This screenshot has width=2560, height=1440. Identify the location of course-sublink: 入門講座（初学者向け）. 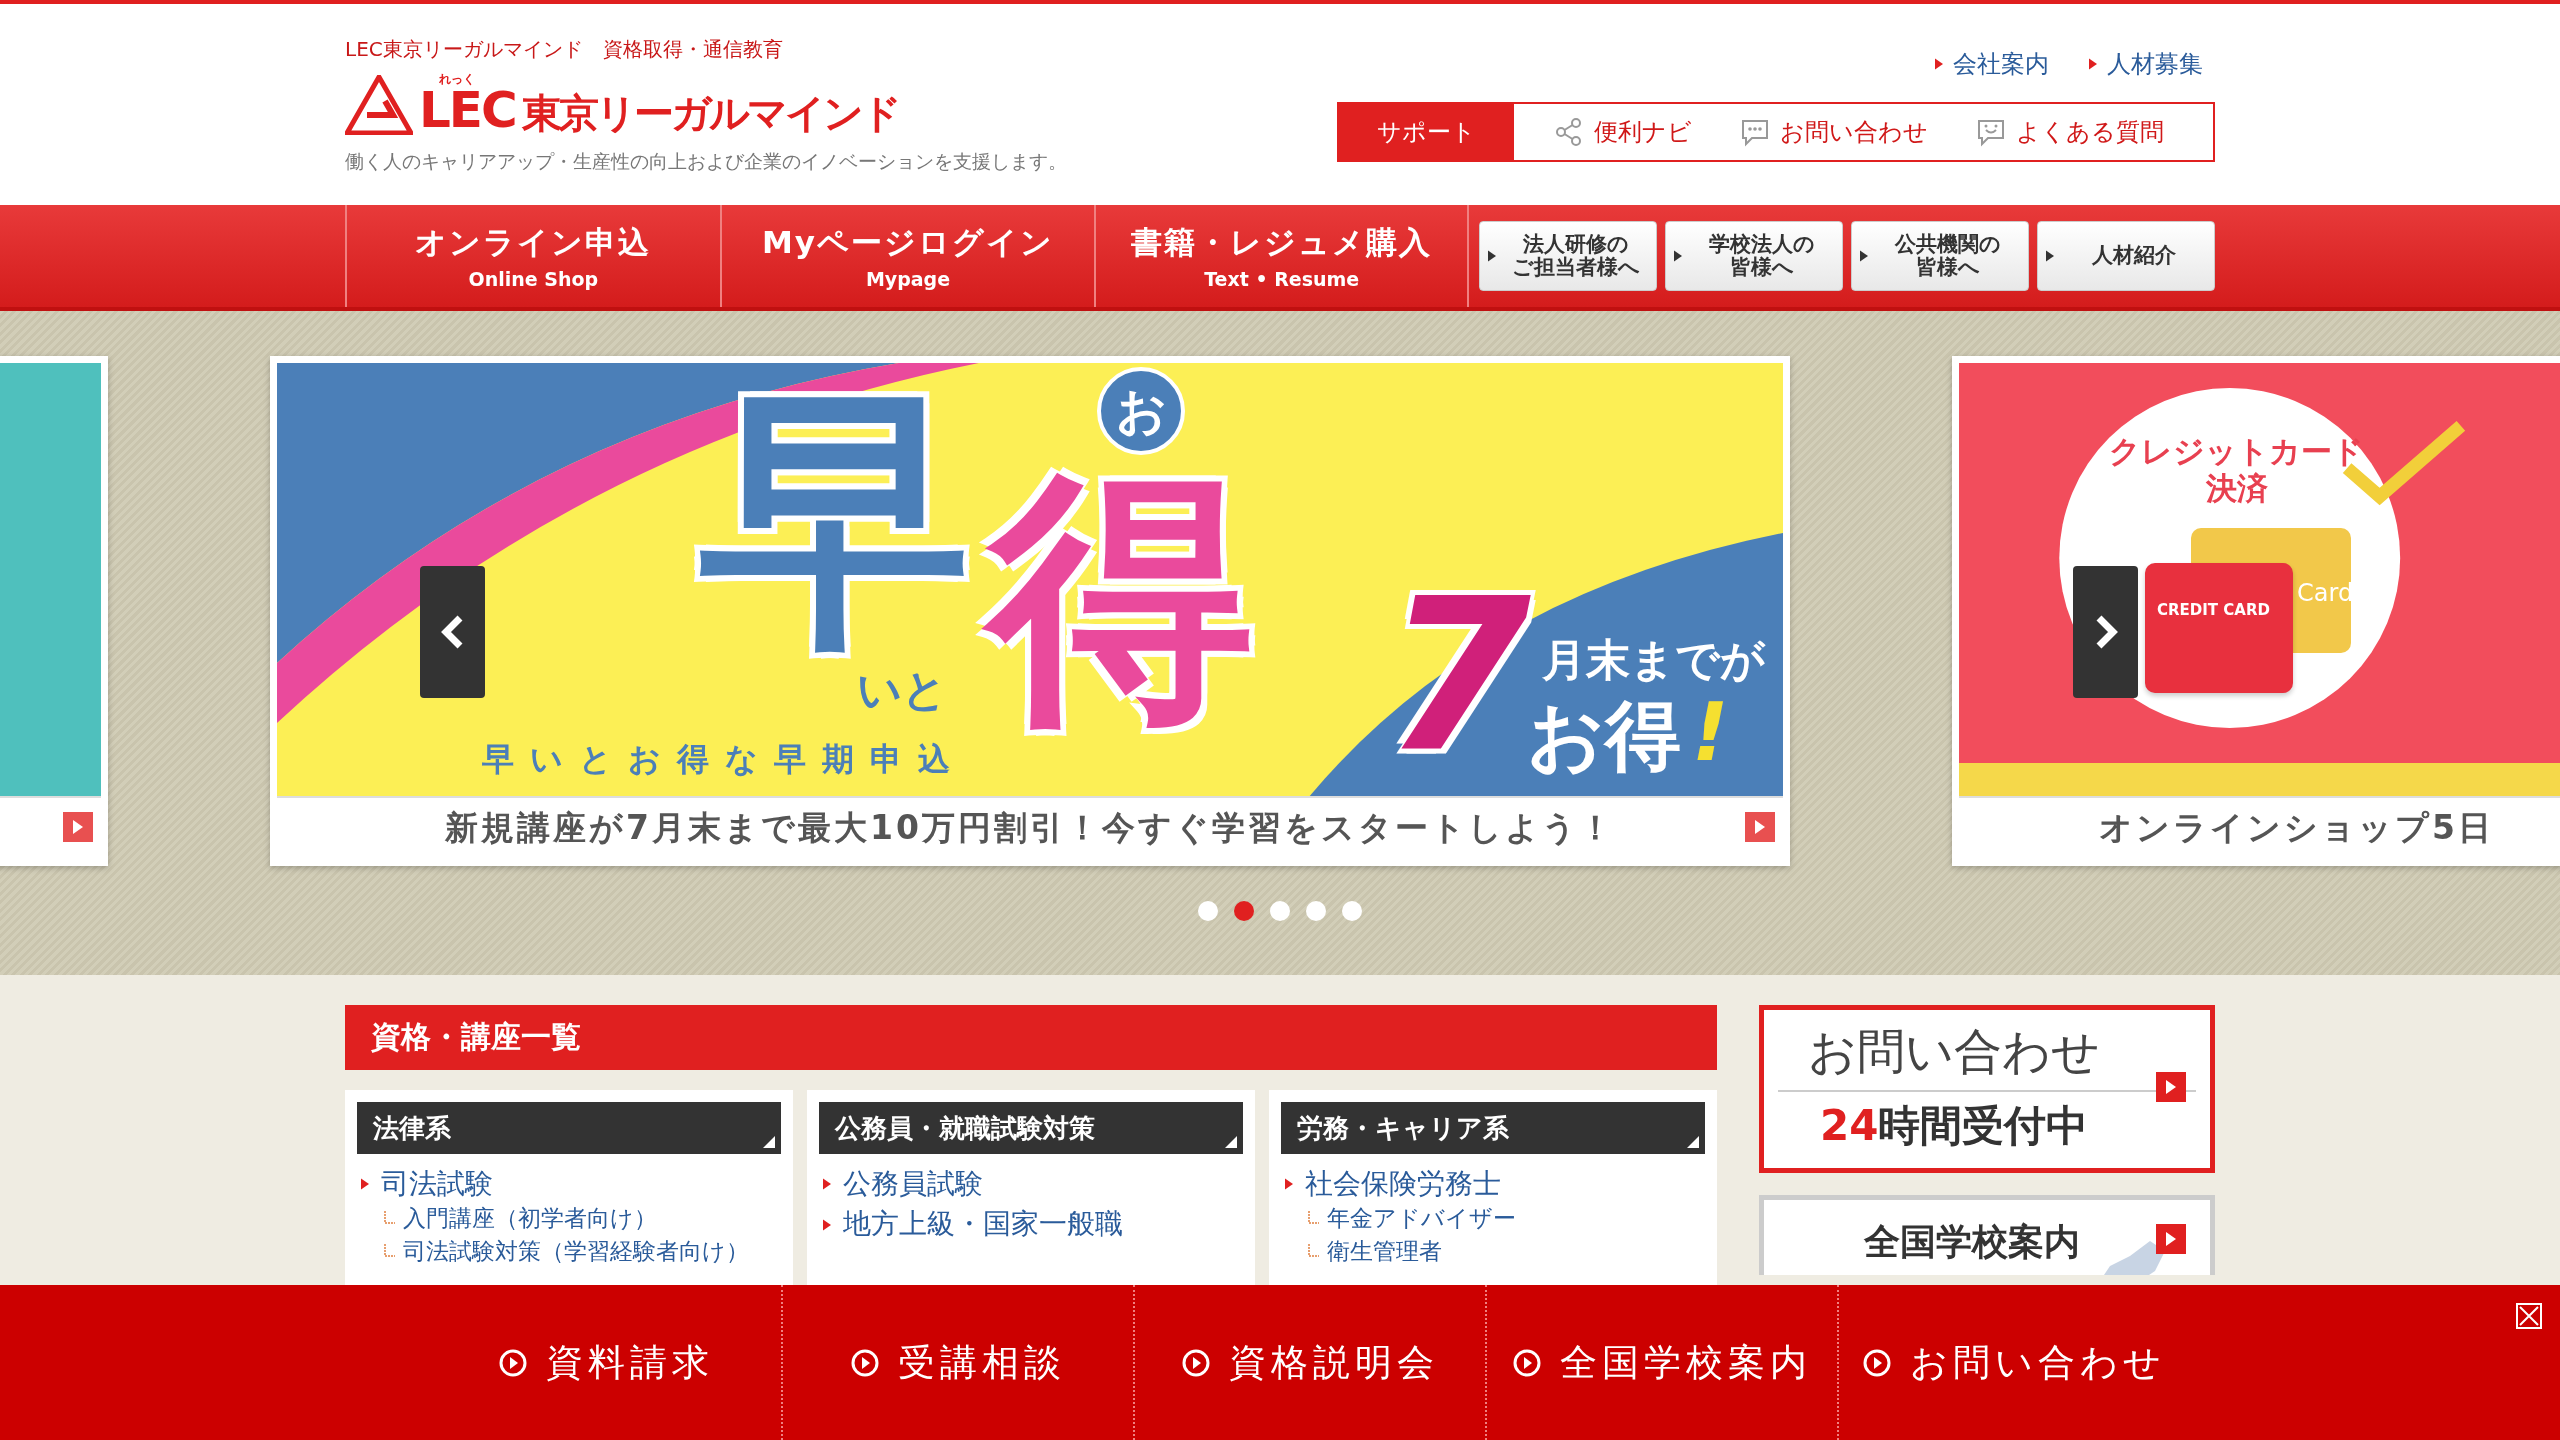
(582, 1218).